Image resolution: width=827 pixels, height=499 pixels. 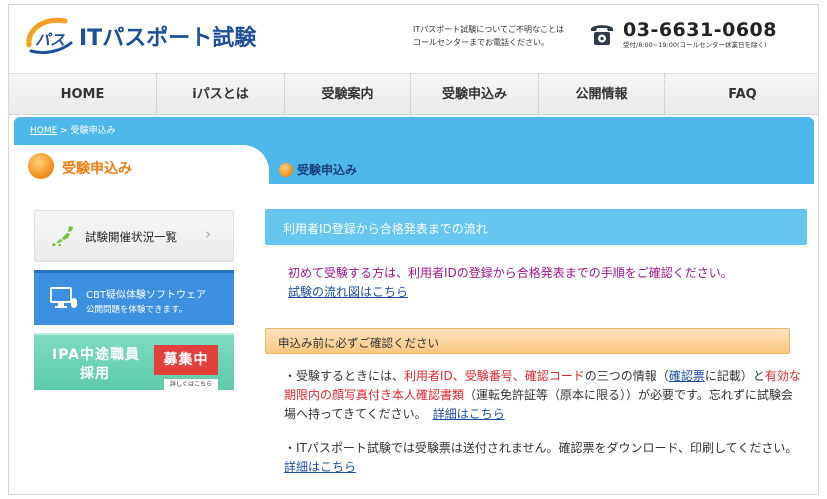 What do you see at coordinates (221, 94) in the screenshot?
I see `nav-about-ipass: iパスとは` at bounding box center [221, 94].